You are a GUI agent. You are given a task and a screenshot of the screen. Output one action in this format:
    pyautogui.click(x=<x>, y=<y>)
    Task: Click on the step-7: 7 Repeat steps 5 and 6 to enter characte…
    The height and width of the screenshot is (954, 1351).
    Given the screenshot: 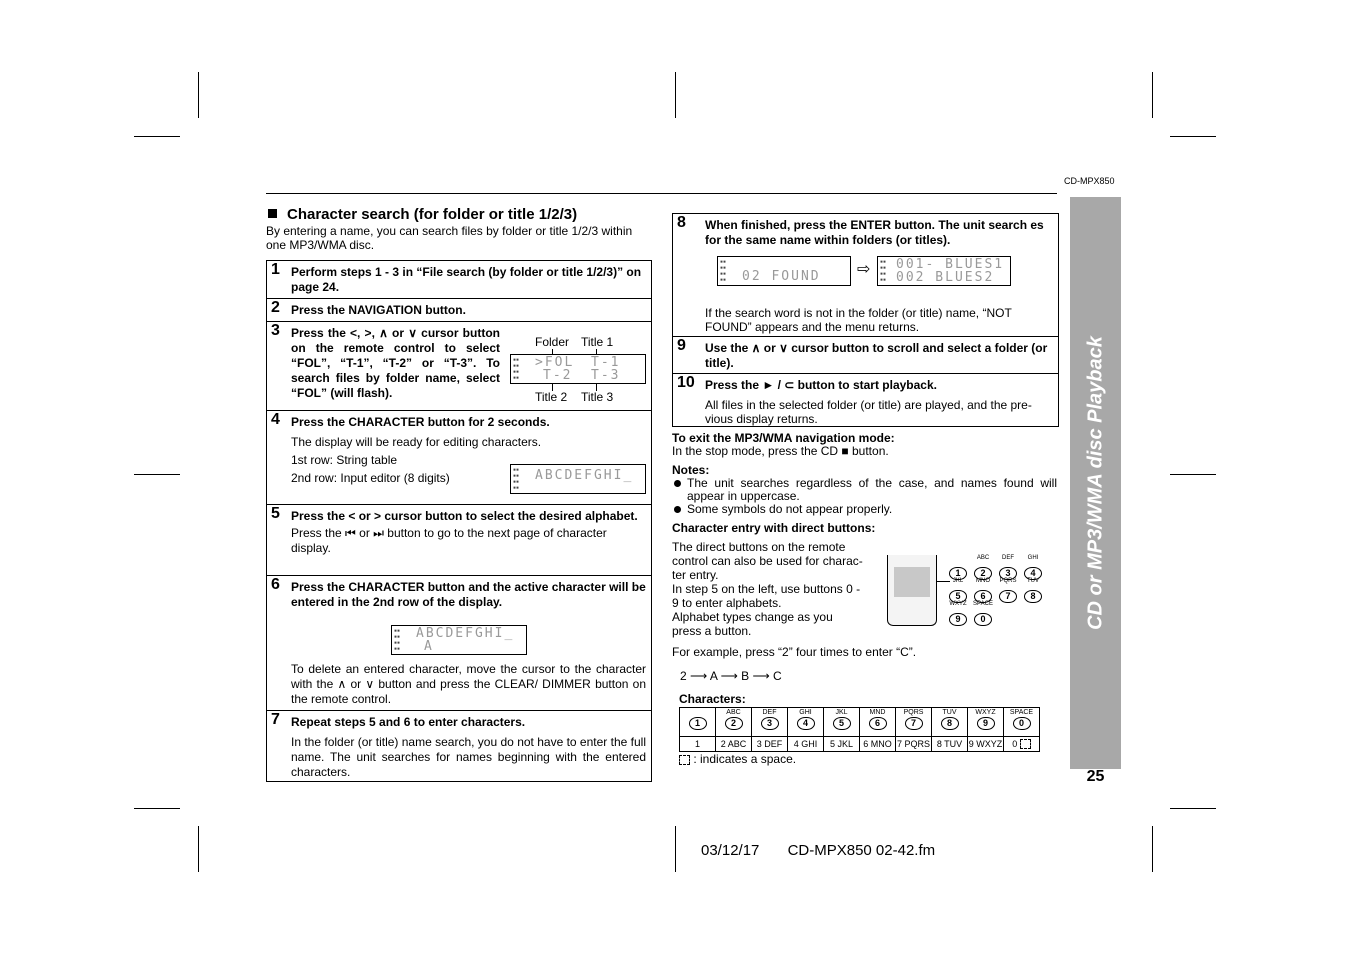 What is the action you would take?
    pyautogui.click(x=459, y=745)
    